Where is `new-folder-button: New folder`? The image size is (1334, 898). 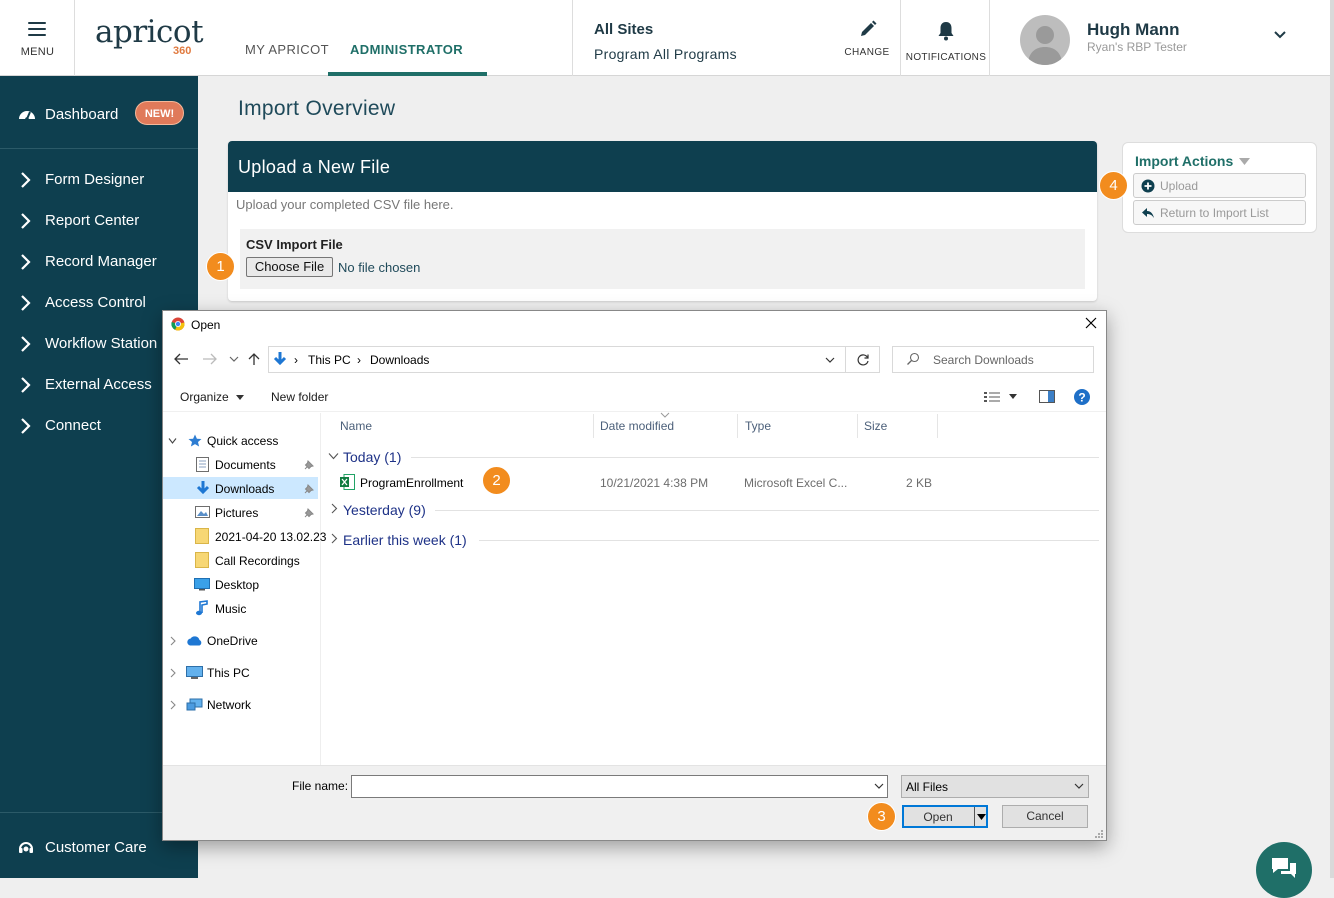 new-folder-button: New folder is located at coordinates (299, 397).